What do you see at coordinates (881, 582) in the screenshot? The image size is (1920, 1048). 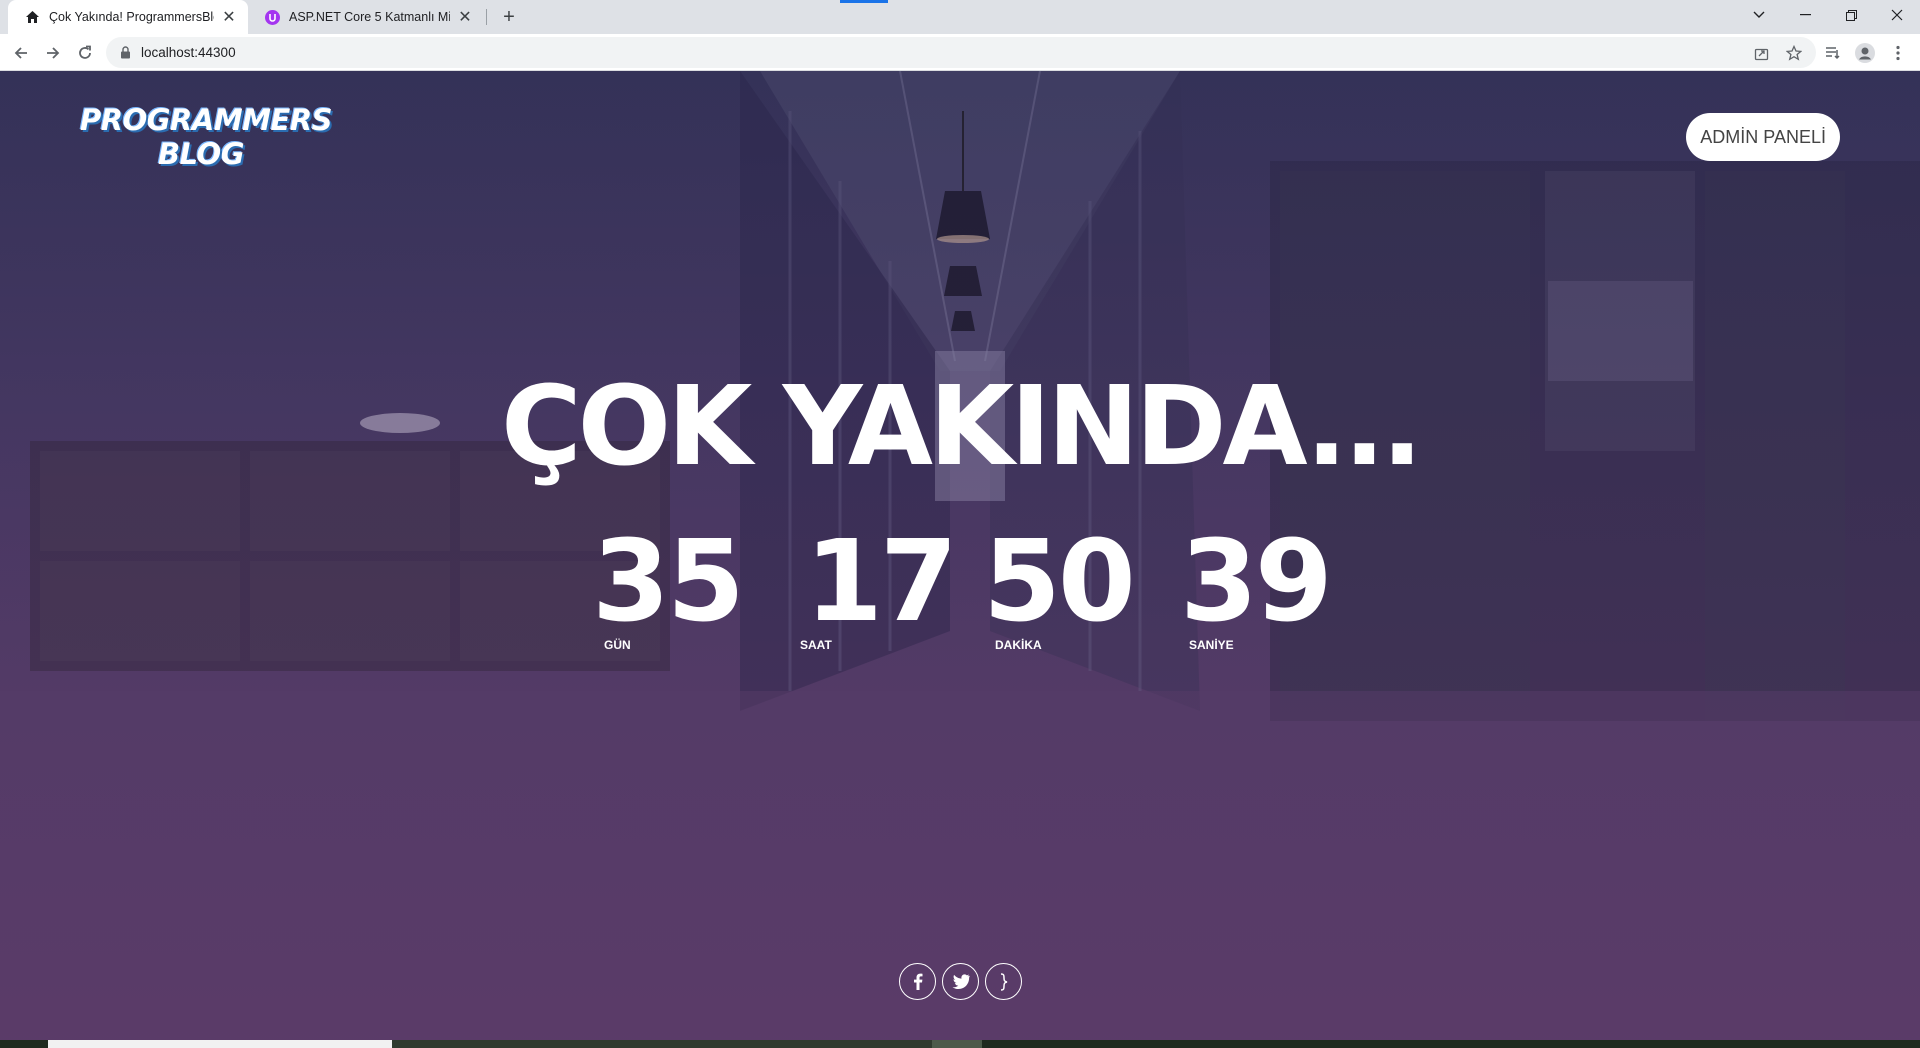 I see `countdown-hours: 17` at bounding box center [881, 582].